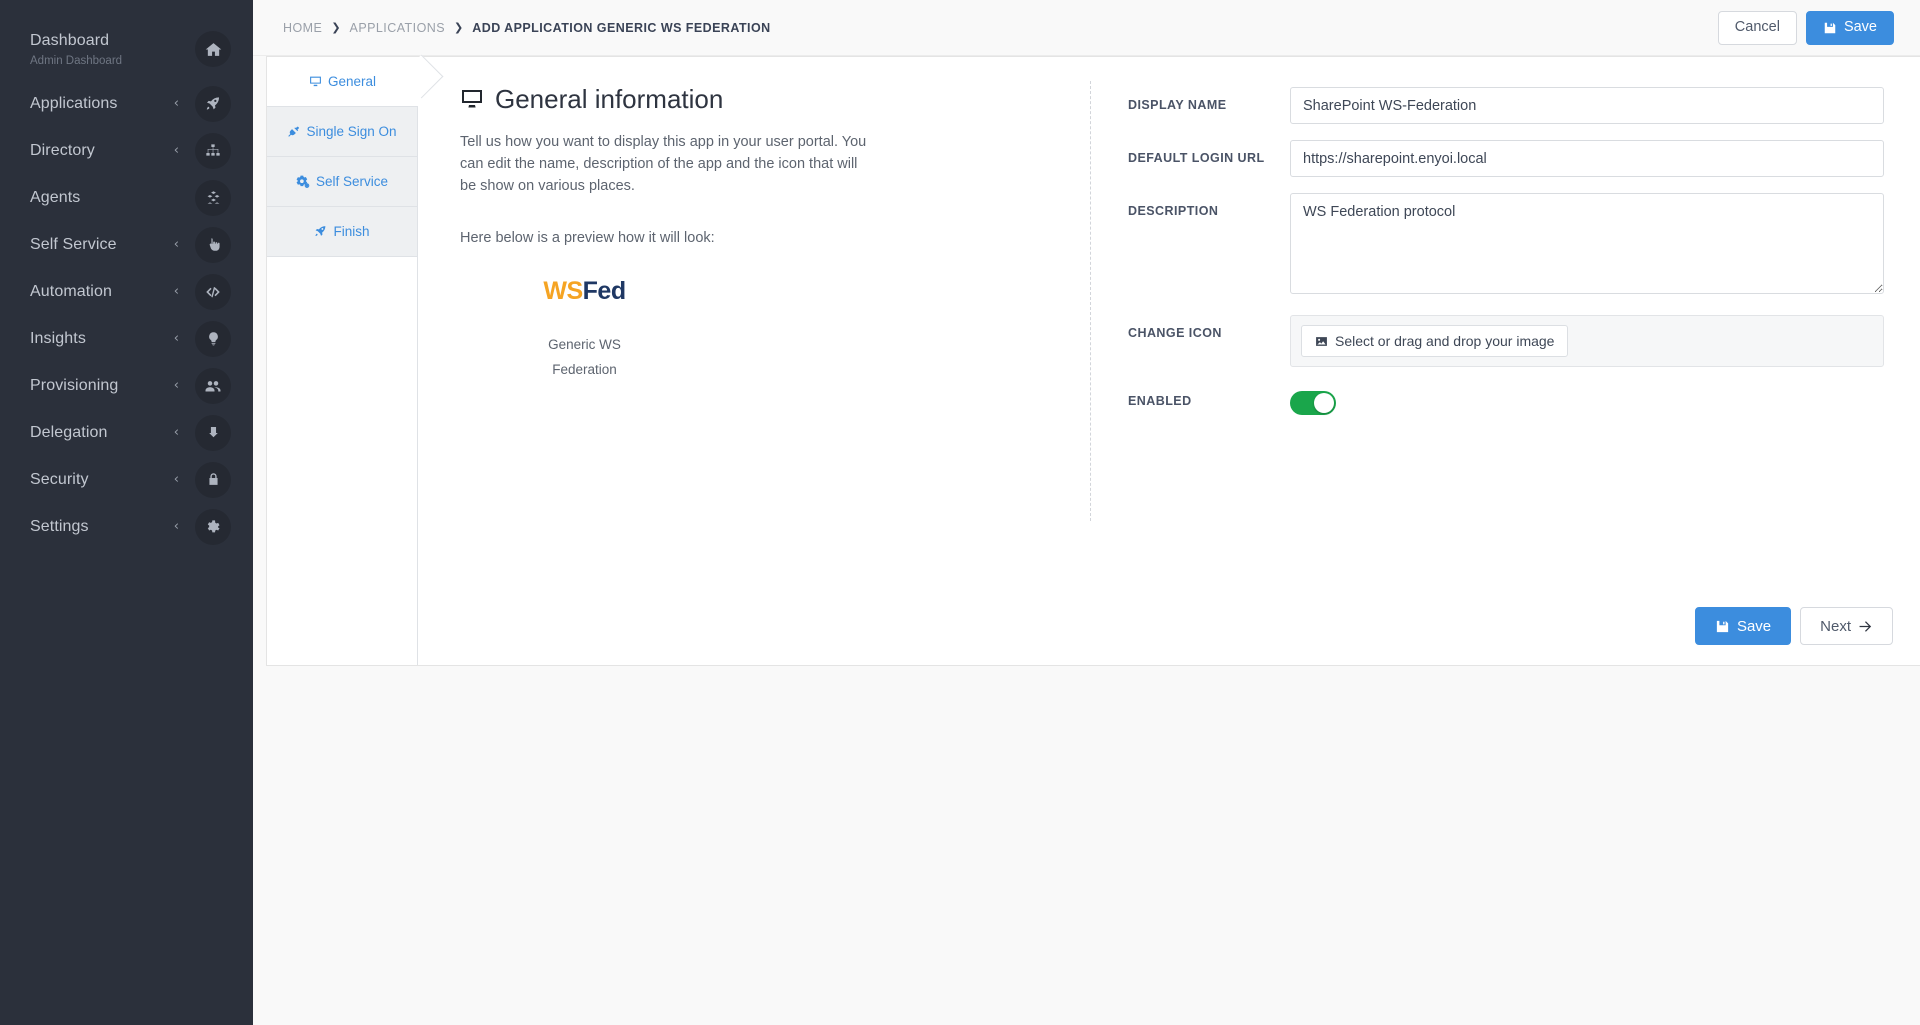 The height and width of the screenshot is (1025, 1920). Describe the element at coordinates (59, 479) in the screenshot. I see `sidebar-item-label: Security` at that location.